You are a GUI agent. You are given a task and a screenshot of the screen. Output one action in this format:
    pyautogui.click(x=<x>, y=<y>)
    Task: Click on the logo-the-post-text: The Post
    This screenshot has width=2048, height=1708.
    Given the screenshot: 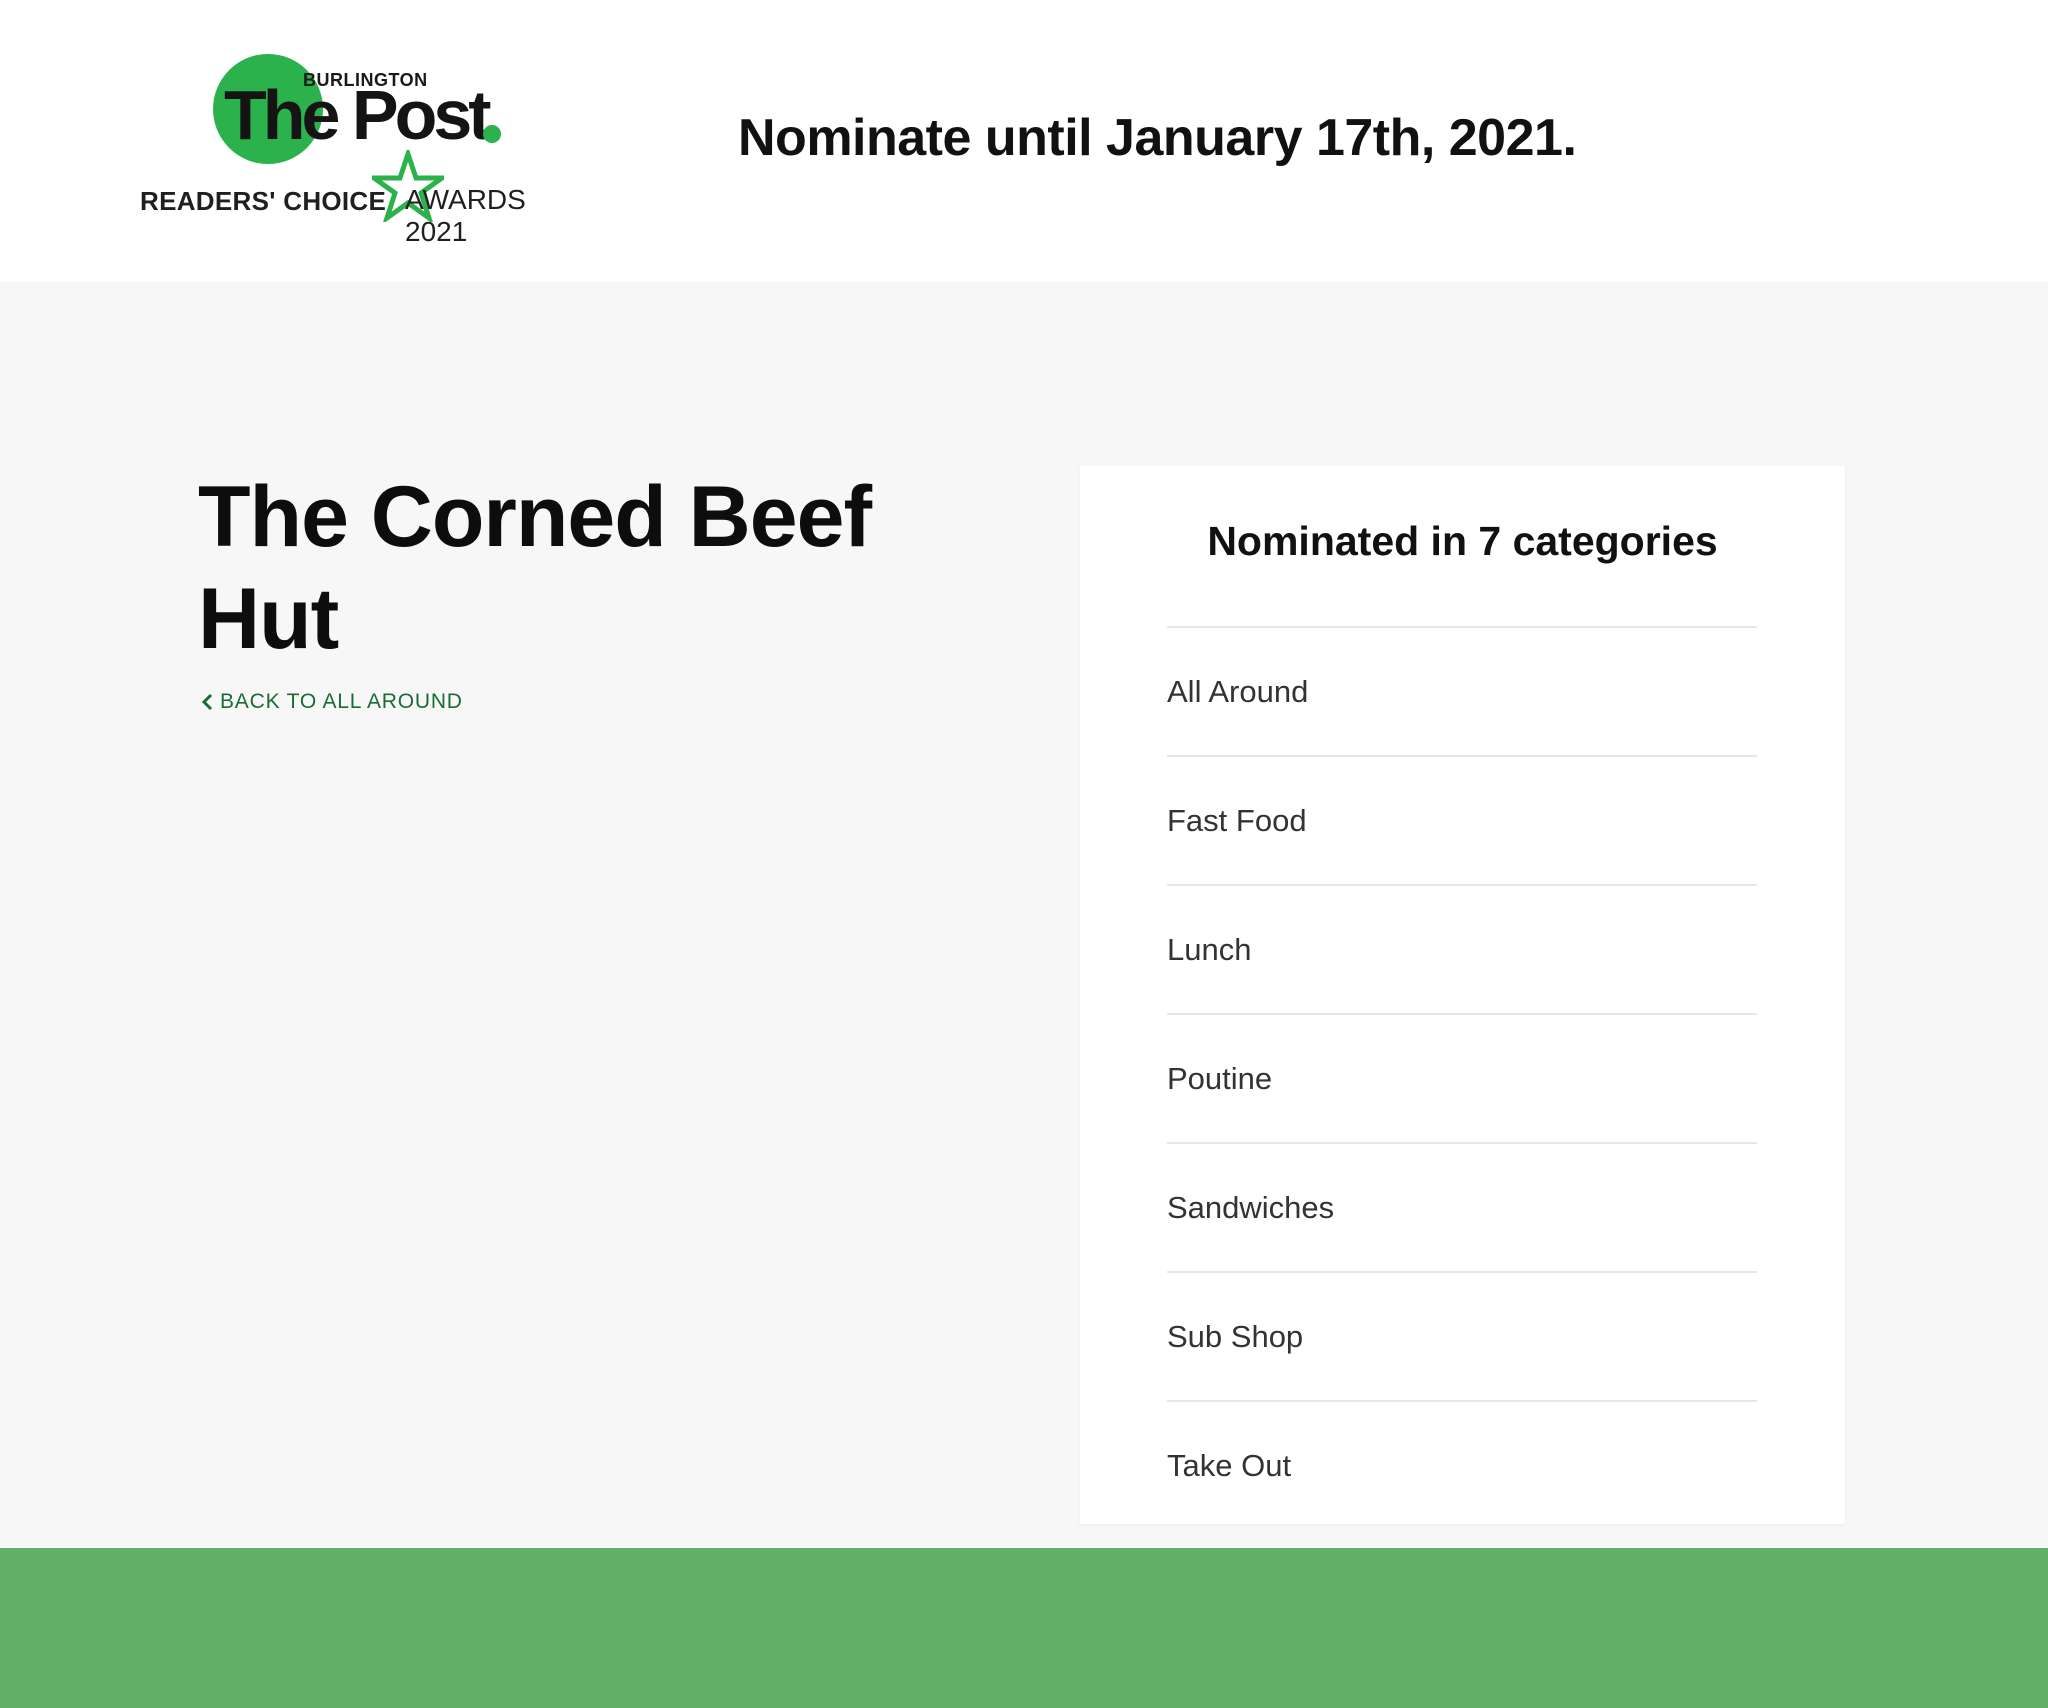 What is the action you would take?
    pyautogui.click(x=358, y=115)
    